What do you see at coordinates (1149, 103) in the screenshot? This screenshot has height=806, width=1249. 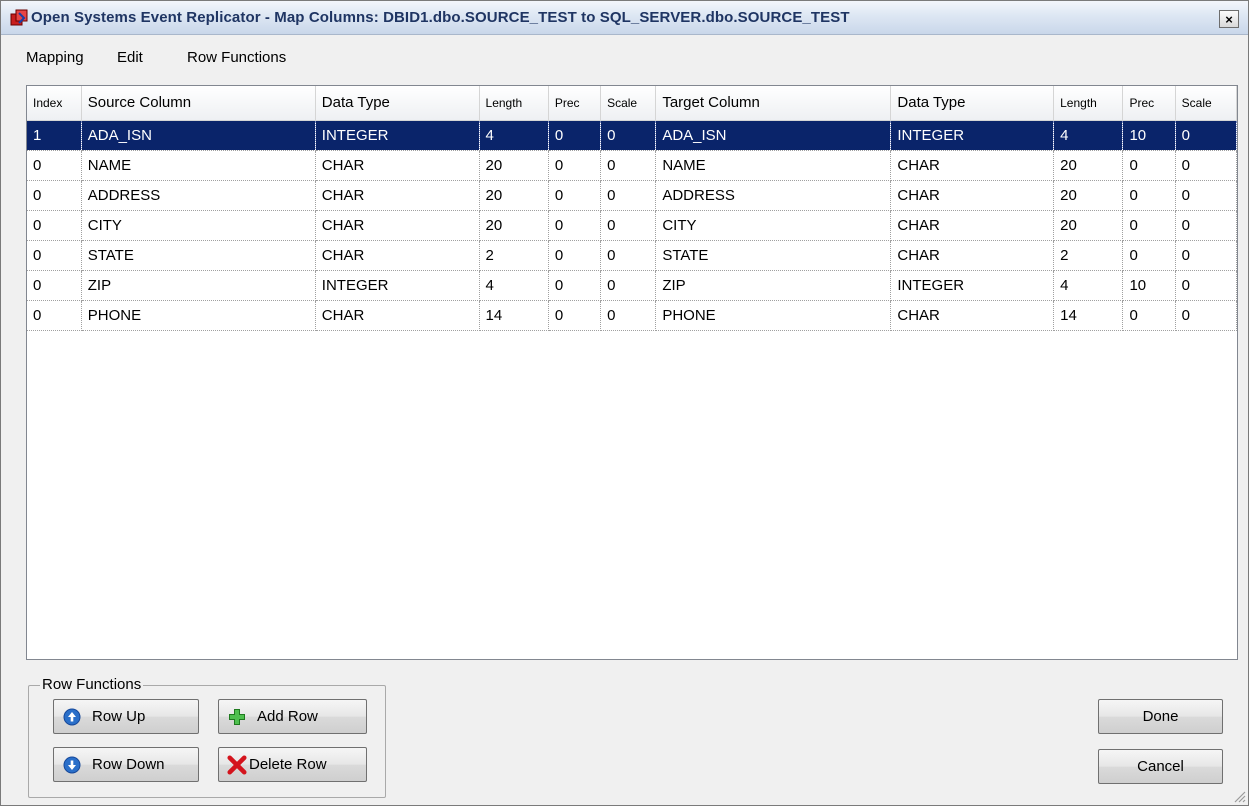 I see `col-header-target-prec: Prec` at bounding box center [1149, 103].